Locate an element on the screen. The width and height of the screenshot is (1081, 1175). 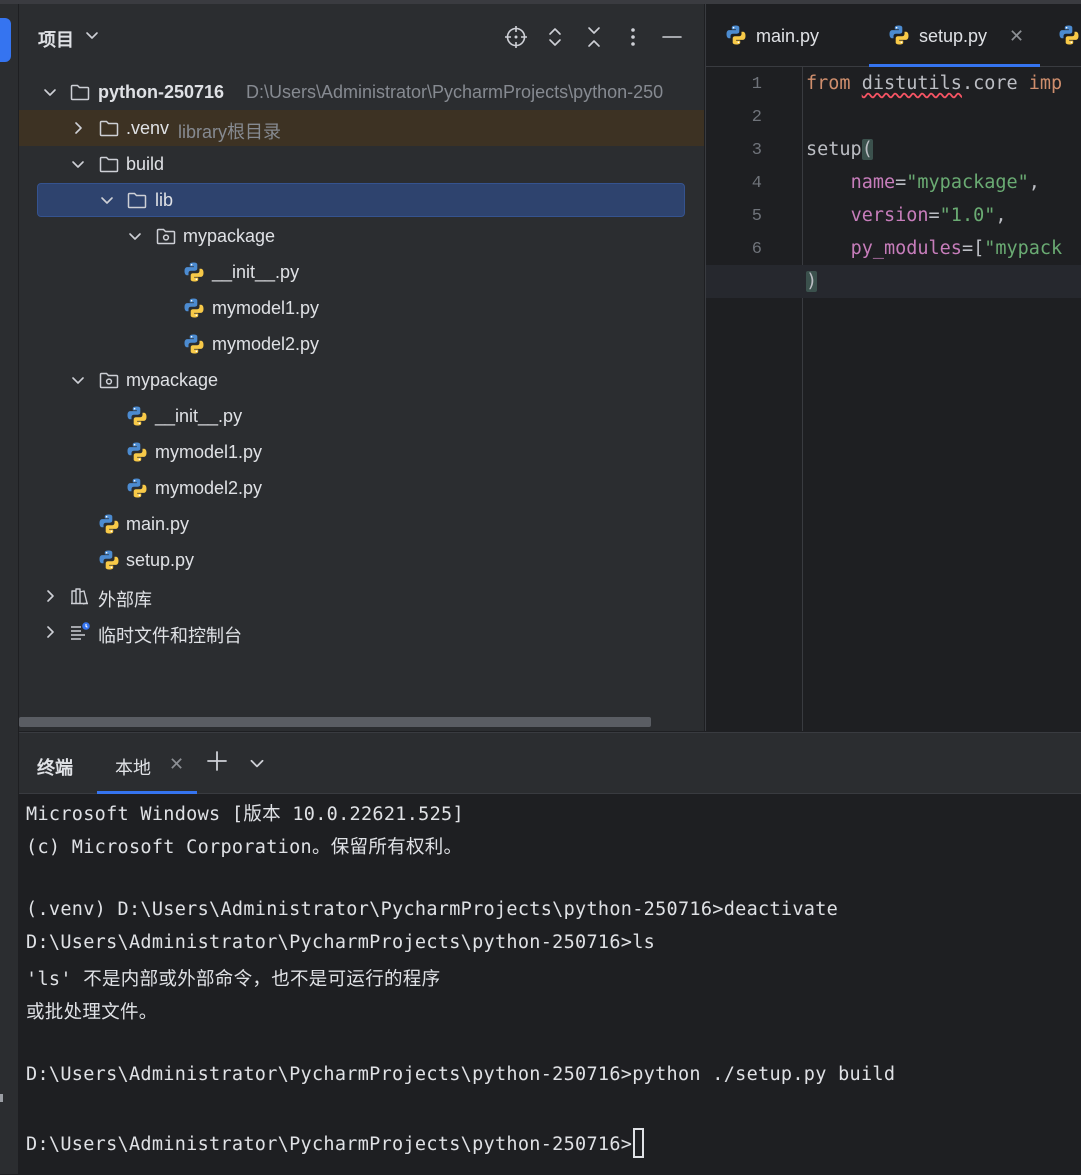
project-panel-title: 项目 is located at coordinates (56, 39).